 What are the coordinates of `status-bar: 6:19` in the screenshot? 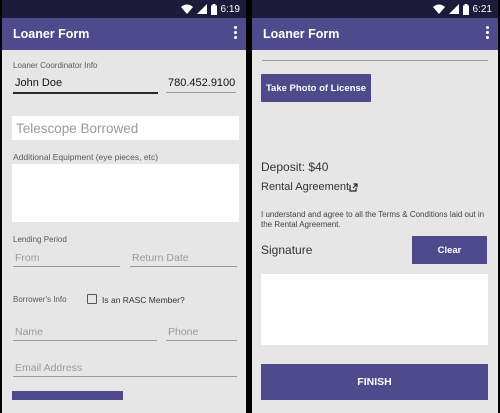 It's located at (124, 9).